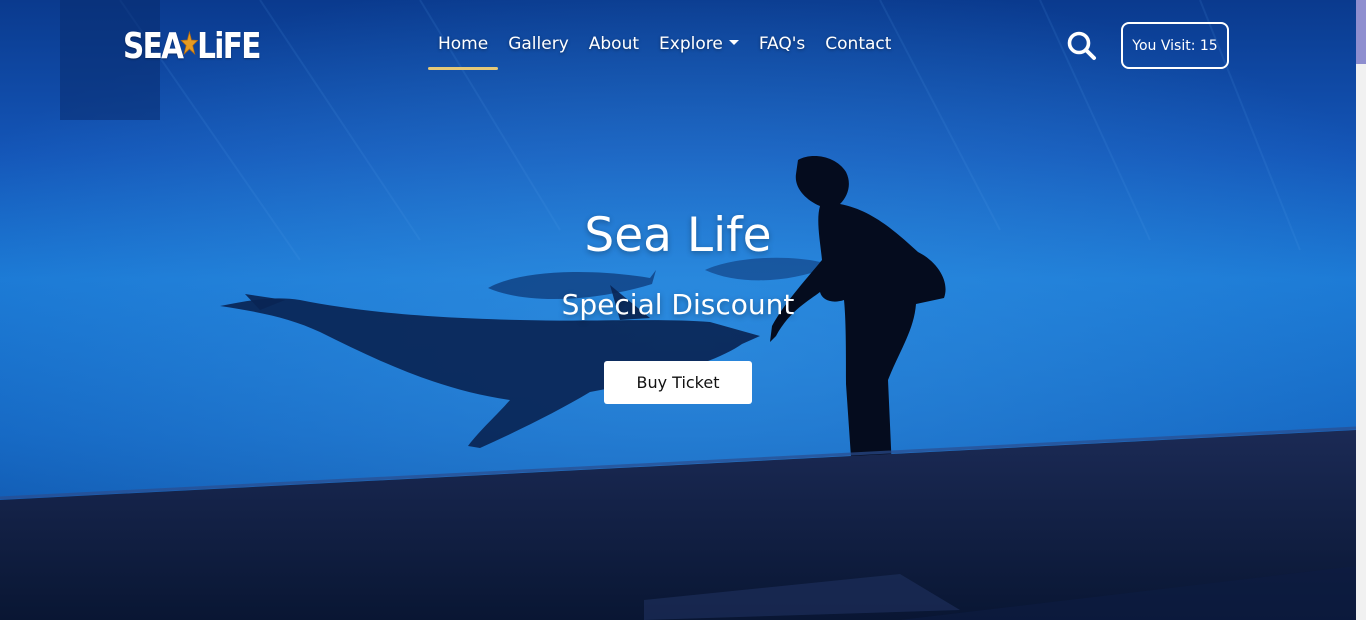  I want to click on logo-text-right: LiFE, so click(229, 46).